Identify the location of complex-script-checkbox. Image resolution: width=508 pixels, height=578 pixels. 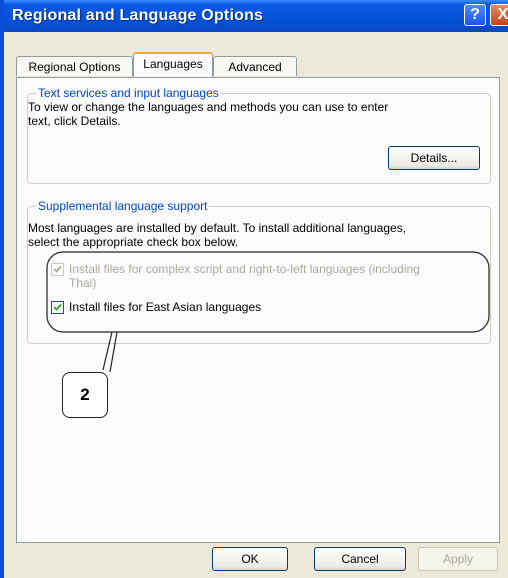
(57, 269).